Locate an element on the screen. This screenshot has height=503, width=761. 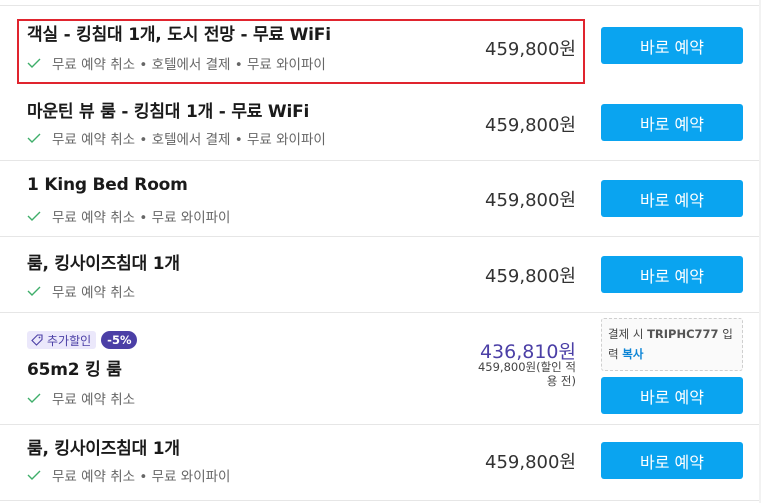
coupon-line-1: 결제 시 TRIPHC777 입 is located at coordinates (672, 334).